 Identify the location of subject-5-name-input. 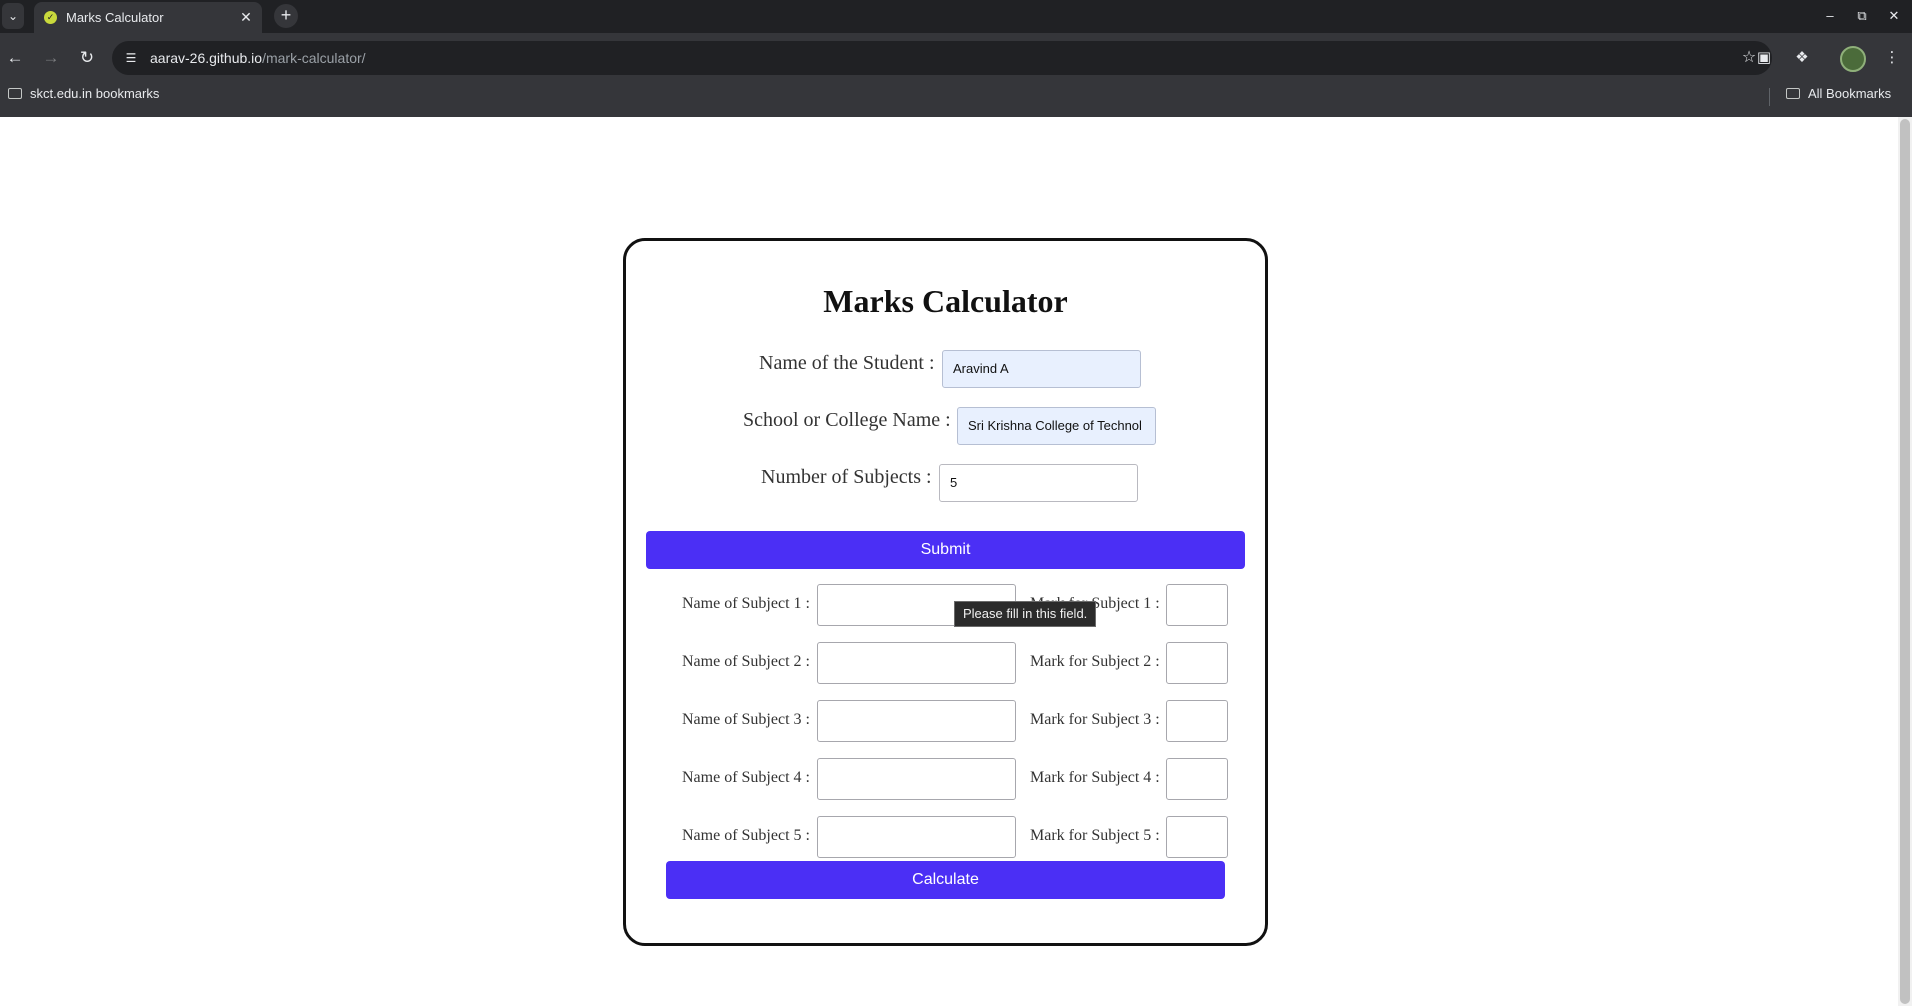
(916, 837).